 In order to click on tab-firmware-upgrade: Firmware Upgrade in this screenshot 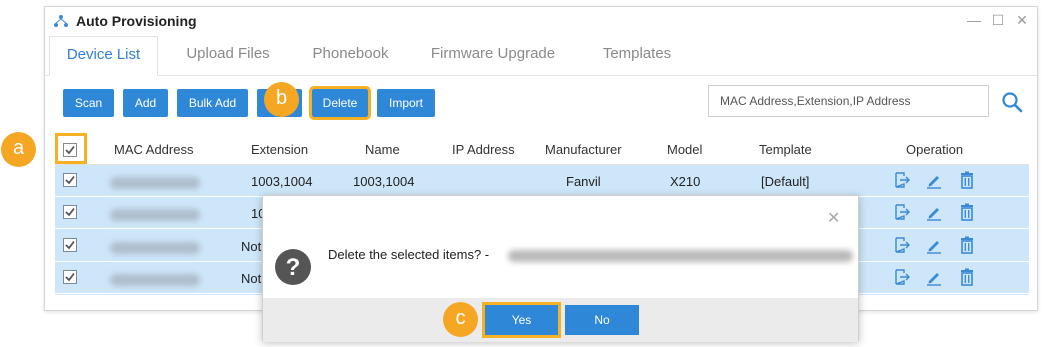, I will do `click(493, 56)`.